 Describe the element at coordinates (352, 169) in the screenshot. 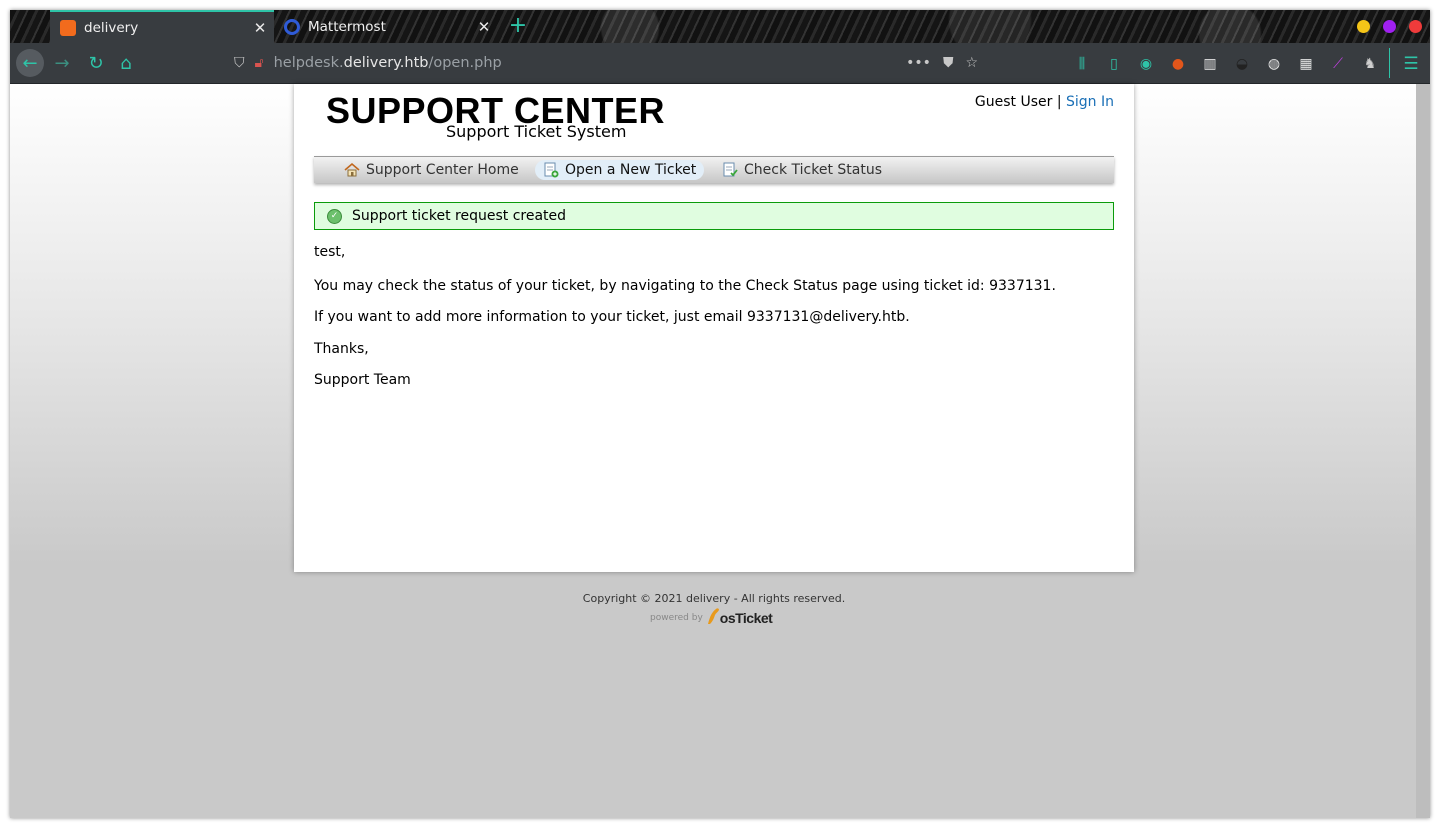

I see `home-icon` at that location.